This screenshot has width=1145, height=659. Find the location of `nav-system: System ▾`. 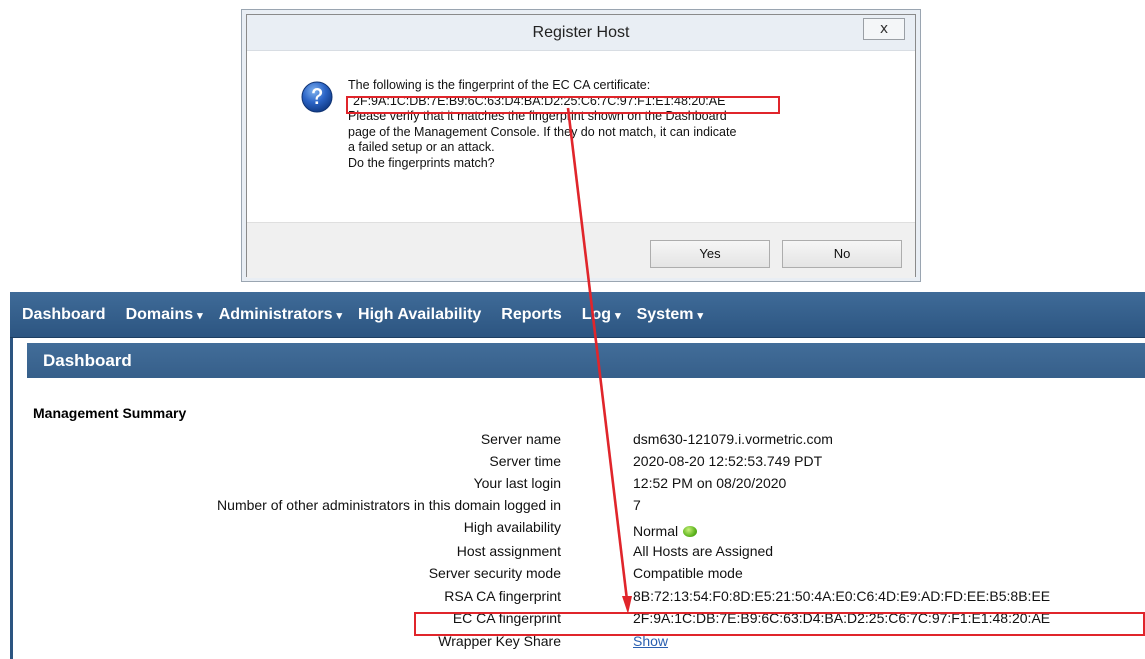

nav-system: System ▾ is located at coordinates (670, 315).